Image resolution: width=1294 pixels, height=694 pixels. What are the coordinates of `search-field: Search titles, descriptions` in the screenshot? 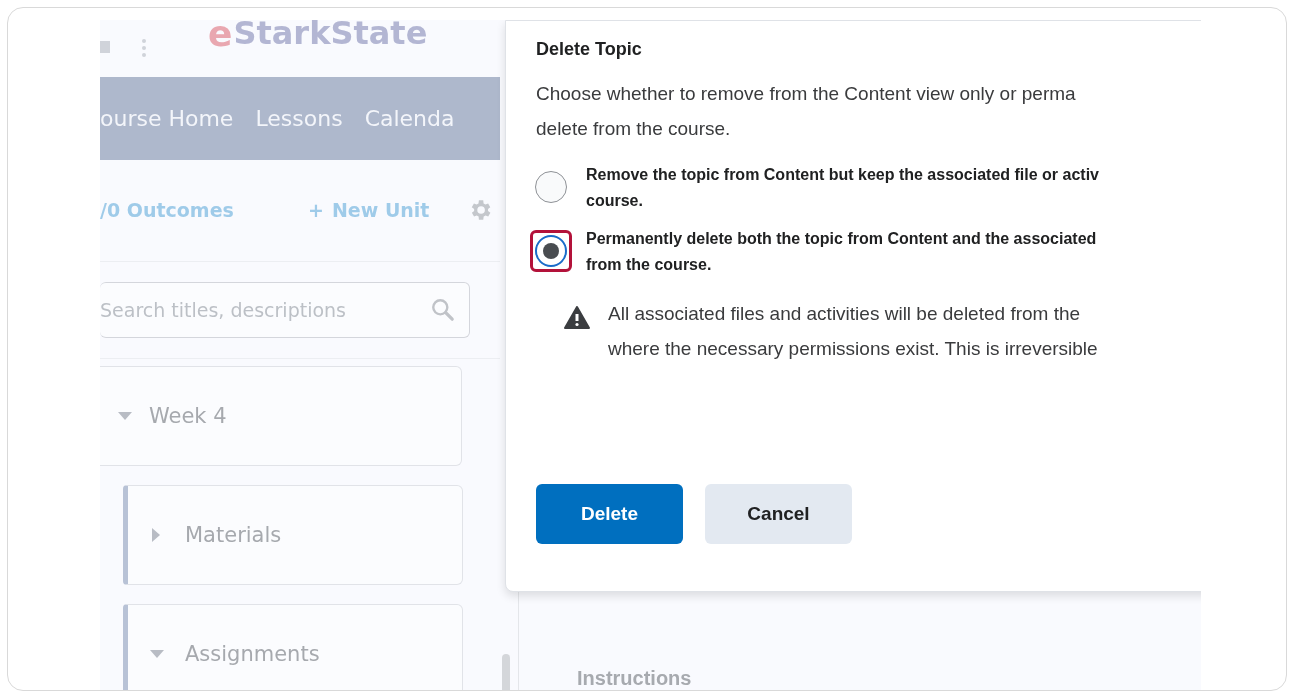 It's located at (285, 310).